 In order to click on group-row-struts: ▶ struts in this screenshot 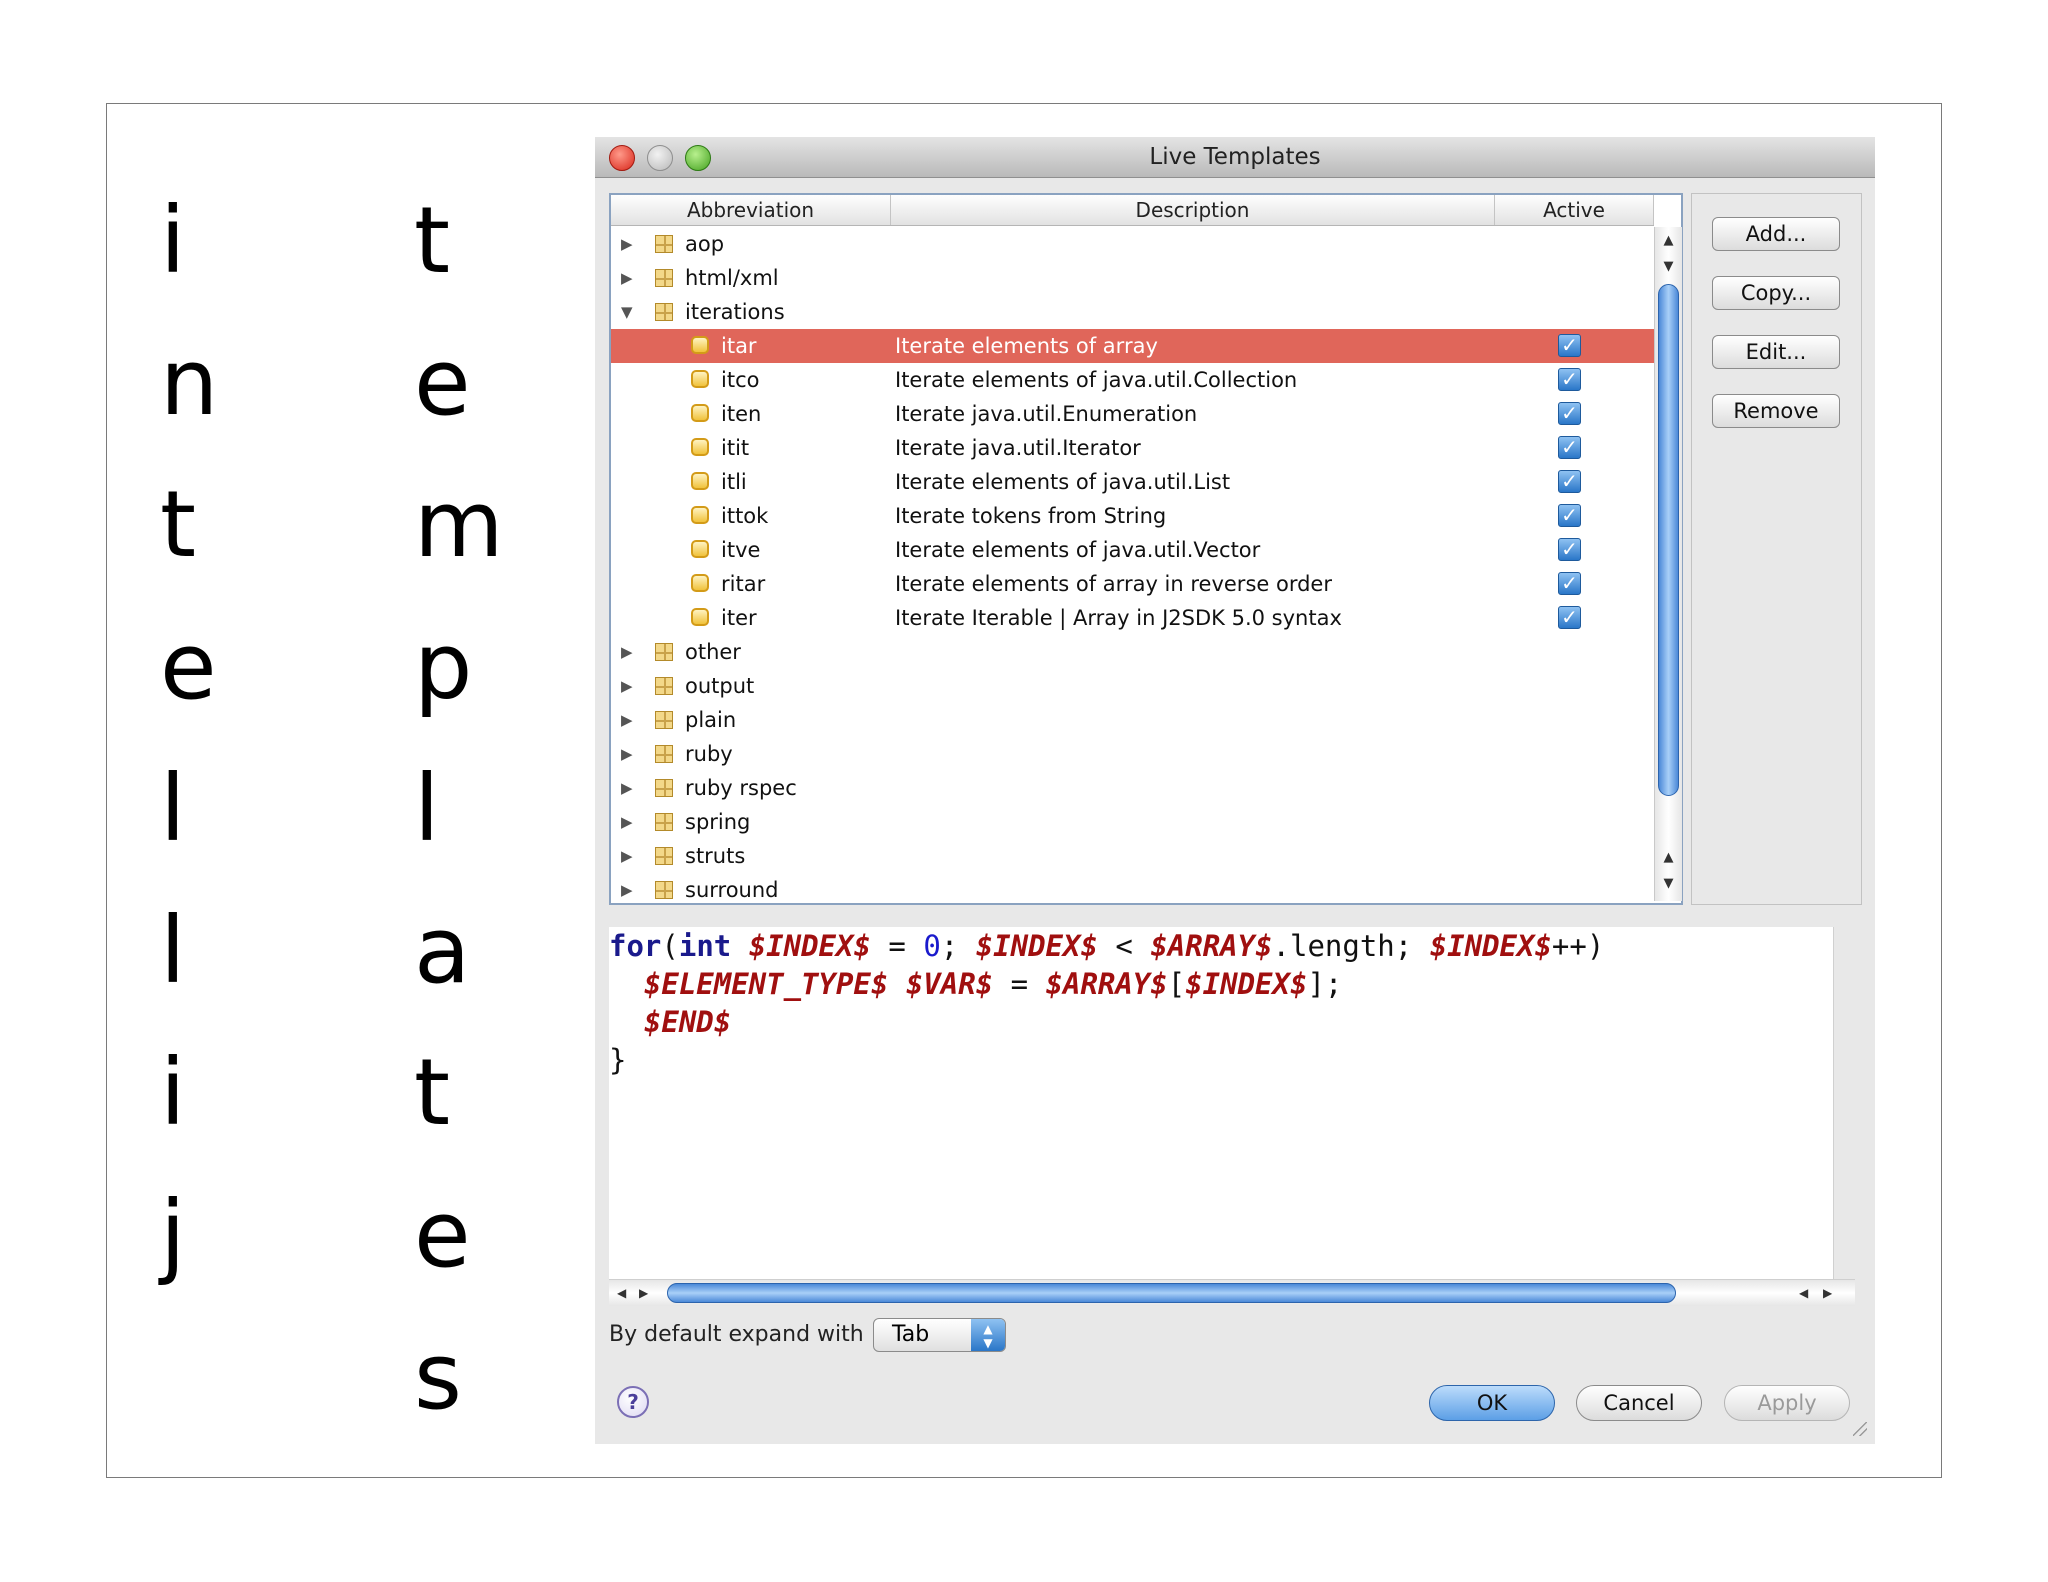, I will do `click(1132, 856)`.